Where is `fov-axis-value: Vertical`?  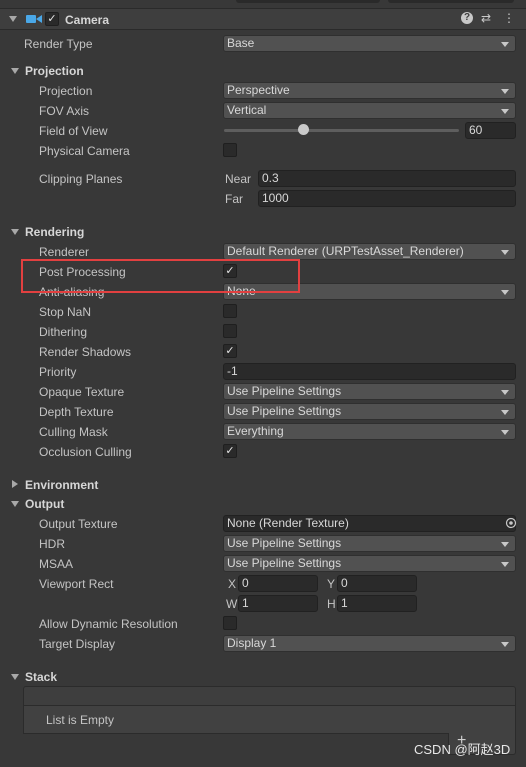 fov-axis-value: Vertical is located at coordinates (247, 110).